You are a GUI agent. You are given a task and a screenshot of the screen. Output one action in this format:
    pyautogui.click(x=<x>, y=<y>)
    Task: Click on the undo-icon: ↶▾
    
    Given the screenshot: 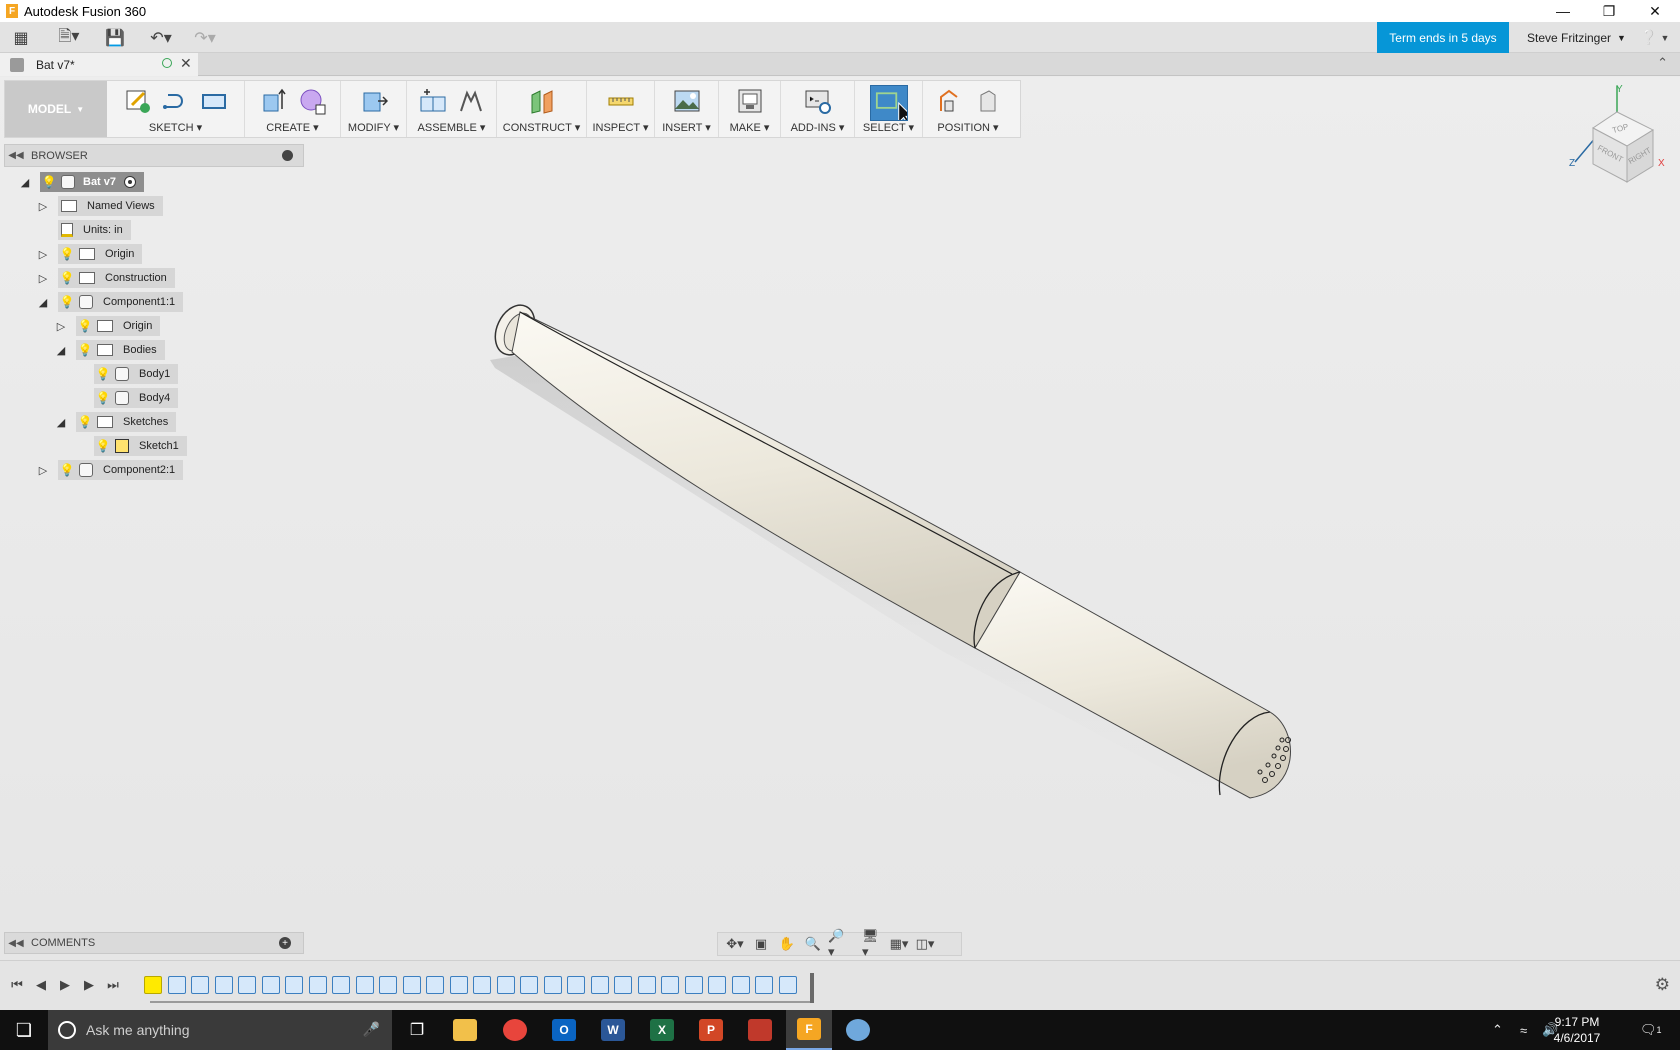 What is the action you would take?
    pyautogui.click(x=161, y=38)
    